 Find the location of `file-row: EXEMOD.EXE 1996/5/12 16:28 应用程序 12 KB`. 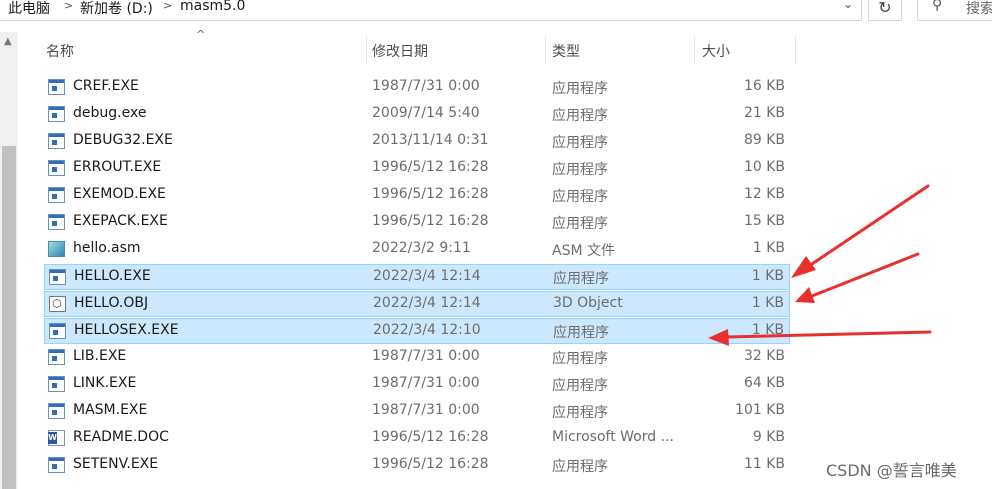

file-row: EXEMOD.EXE 1996/5/12 16:28 应用程序 12 KB is located at coordinates (417, 196).